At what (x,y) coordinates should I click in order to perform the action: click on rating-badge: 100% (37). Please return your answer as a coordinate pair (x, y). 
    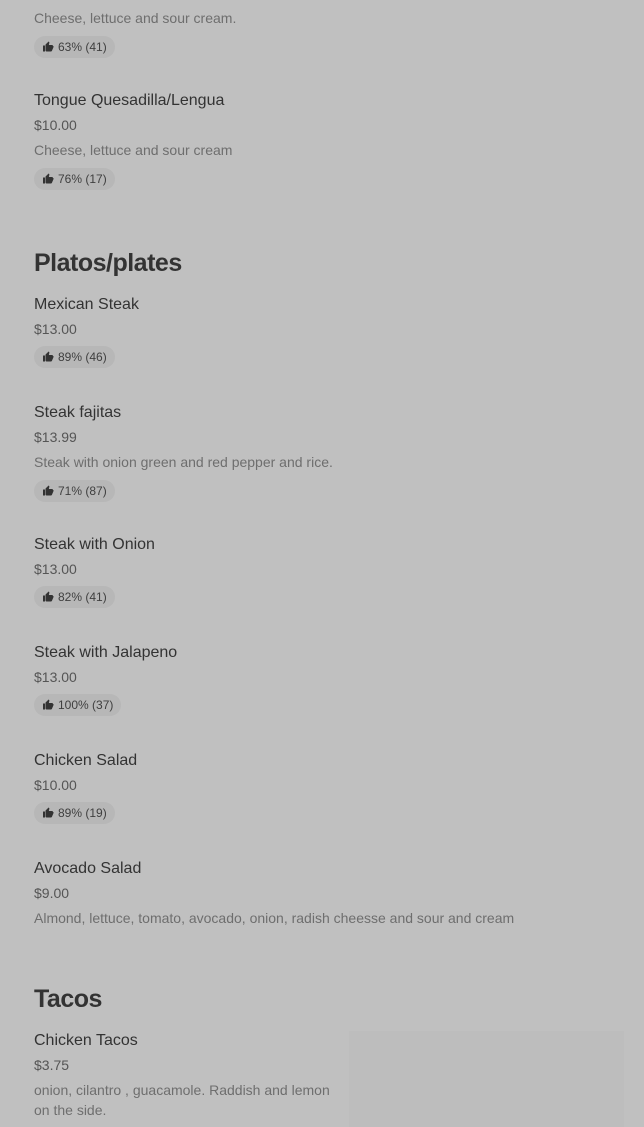
    Looking at the image, I should click on (78, 705).